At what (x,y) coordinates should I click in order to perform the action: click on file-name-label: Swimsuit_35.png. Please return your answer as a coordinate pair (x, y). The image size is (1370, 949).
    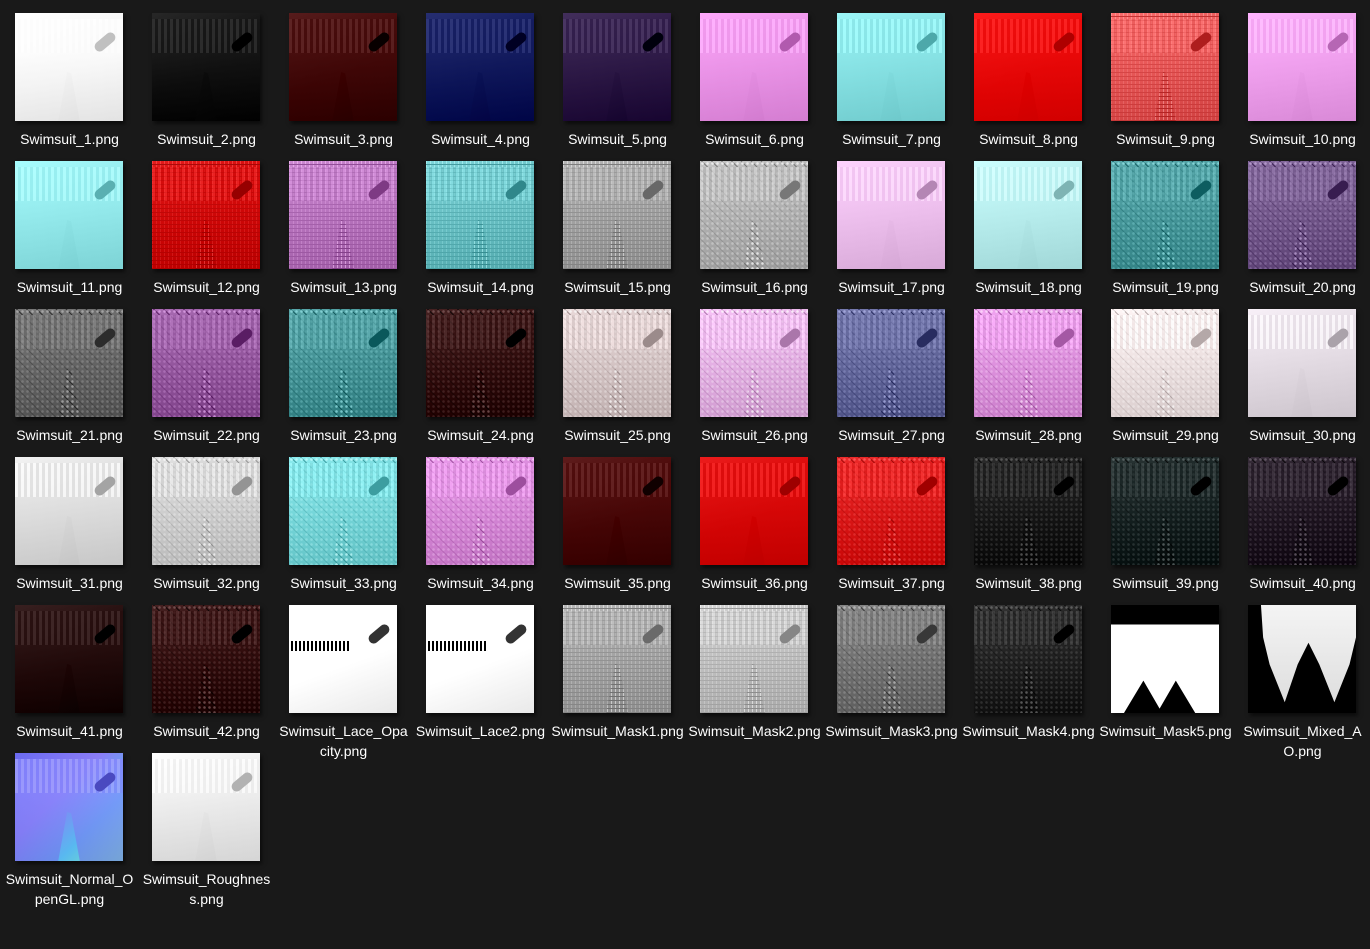
    Looking at the image, I should click on (617, 583).